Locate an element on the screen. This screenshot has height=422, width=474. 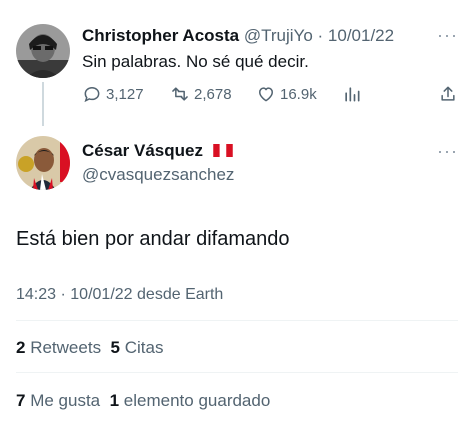
reply-count: 3,127 is located at coordinates (125, 94).